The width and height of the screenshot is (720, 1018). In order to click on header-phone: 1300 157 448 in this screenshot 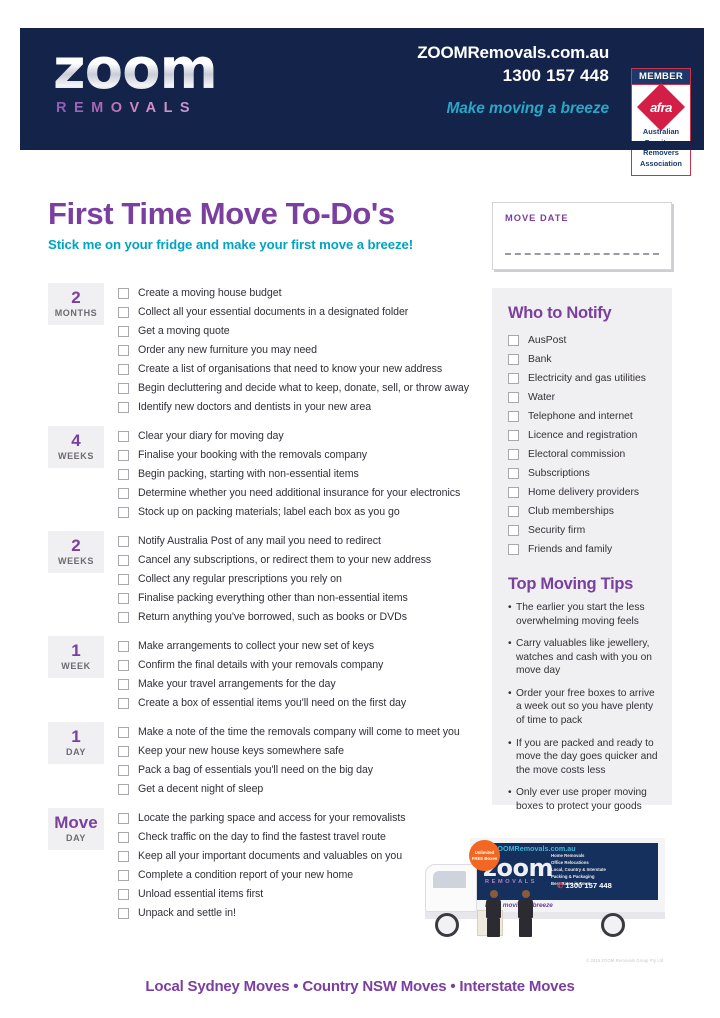, I will do `click(513, 76)`.